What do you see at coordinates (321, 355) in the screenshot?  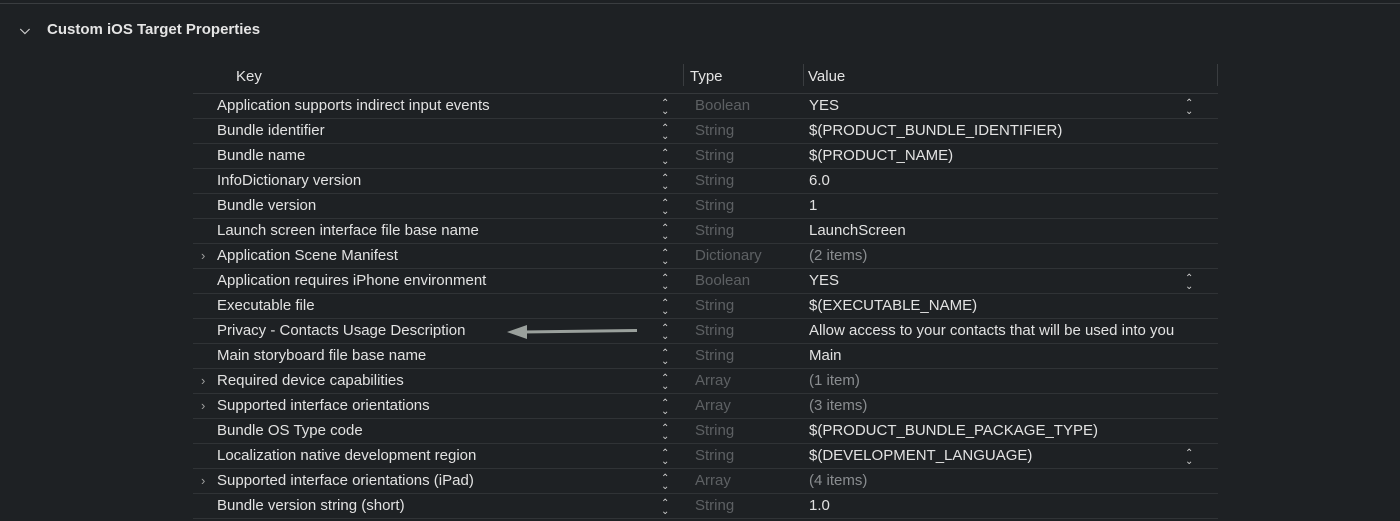 I see `row-key: Main storyboard file base name` at bounding box center [321, 355].